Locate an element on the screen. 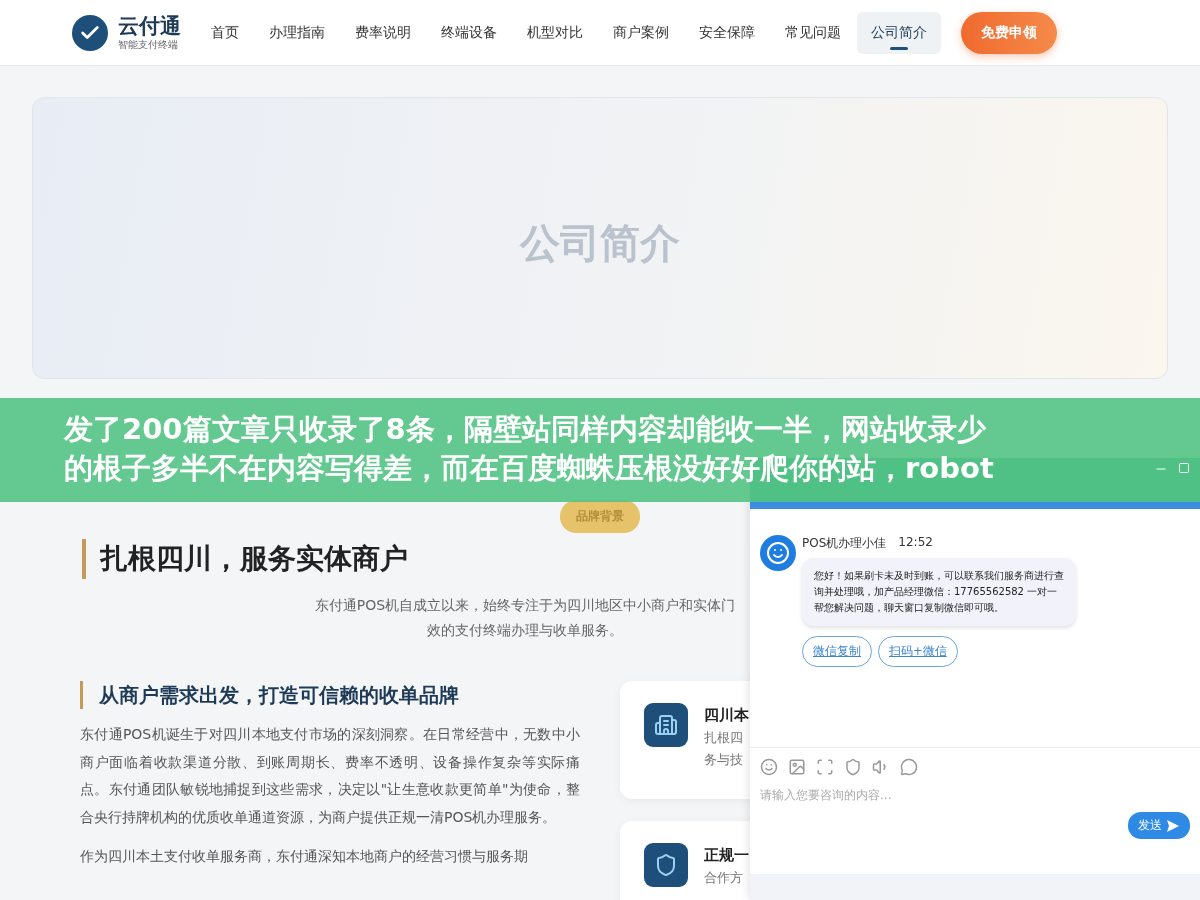 The image size is (1200, 900). banner-text: 发了200篇文章只收录了8条，隔壁站同样内容却能收一半，网站收录少 的根子多半不在内容写得差，而在百度蜘蛛压根没好好爬你的站，robot is located at coordinates (529, 449).